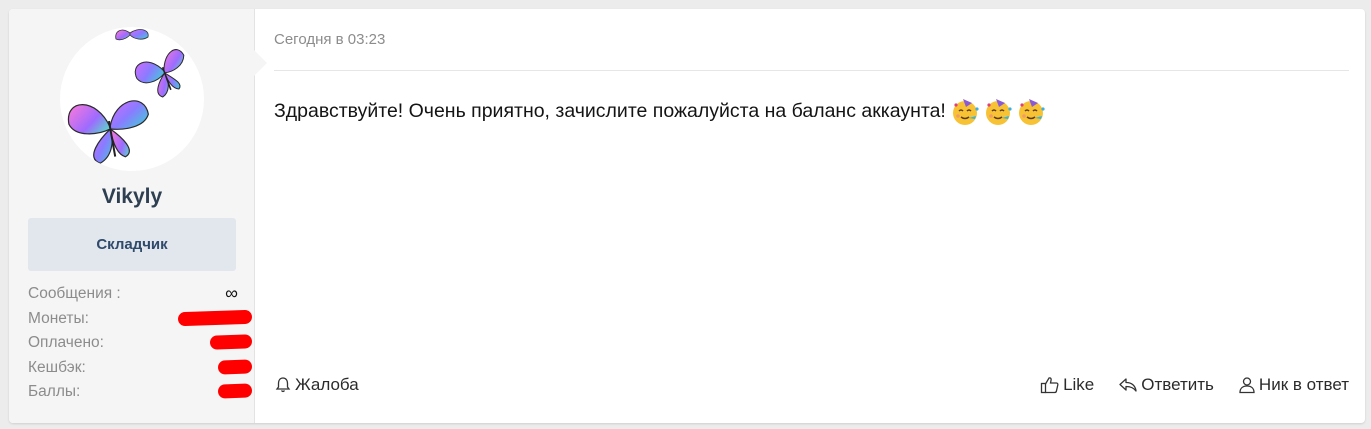  Describe the element at coordinates (132, 244) in the screenshot. I see `user-title-badge: Складчик` at that location.